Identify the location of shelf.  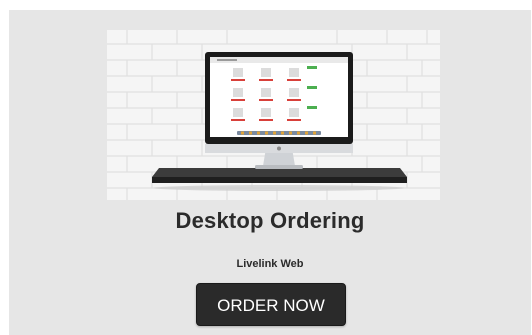
(279, 172).